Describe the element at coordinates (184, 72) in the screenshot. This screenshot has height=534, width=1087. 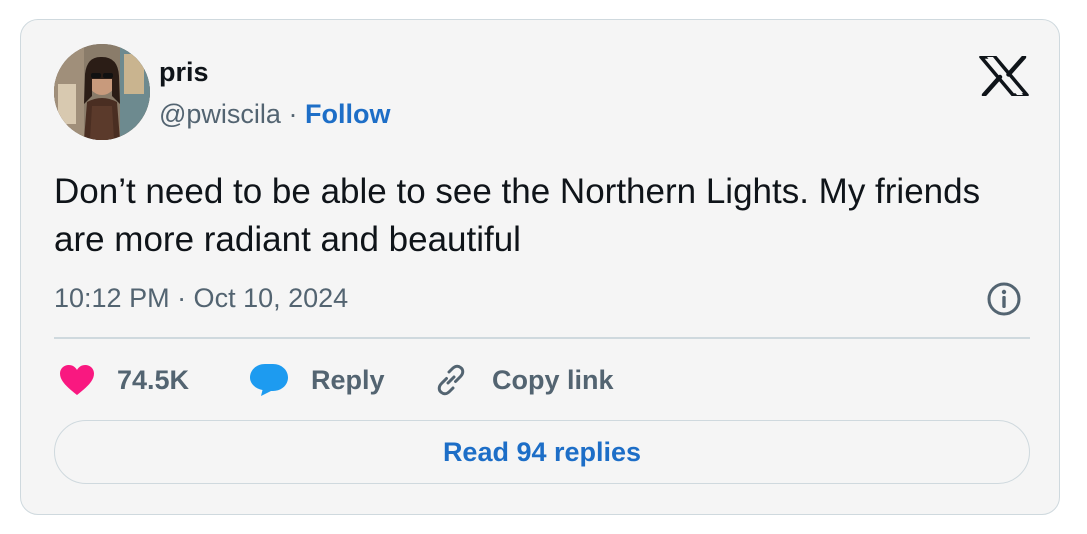
I see `author-name: pris` at that location.